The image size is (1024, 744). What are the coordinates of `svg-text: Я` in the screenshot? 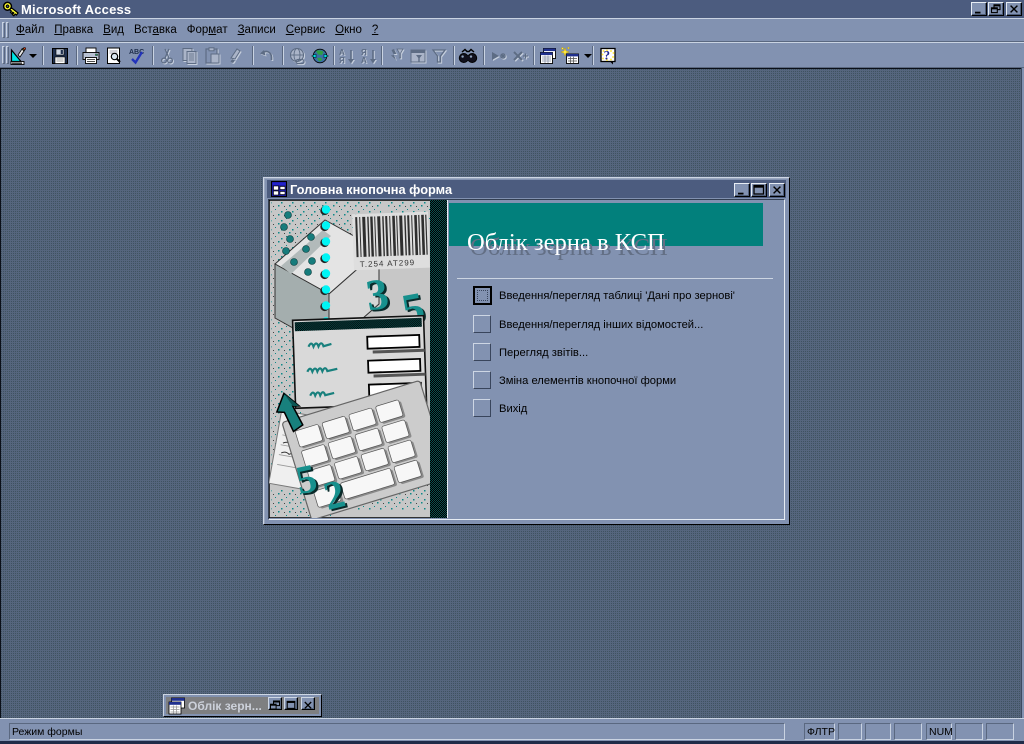 It's located at (342, 60).